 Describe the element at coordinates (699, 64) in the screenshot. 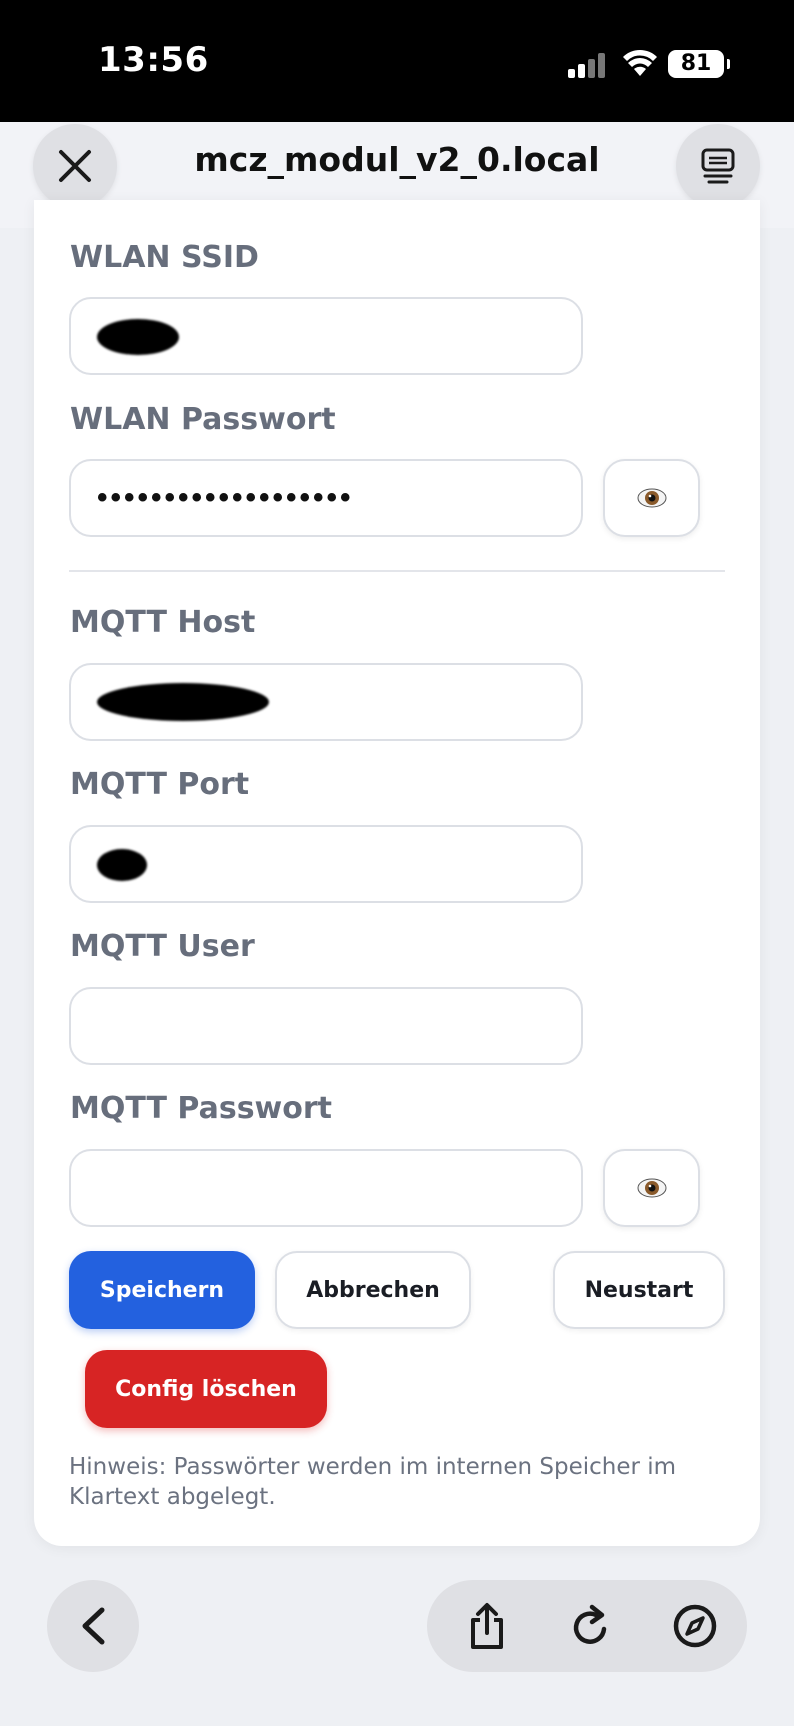

I see `battery-indicator: 81` at that location.